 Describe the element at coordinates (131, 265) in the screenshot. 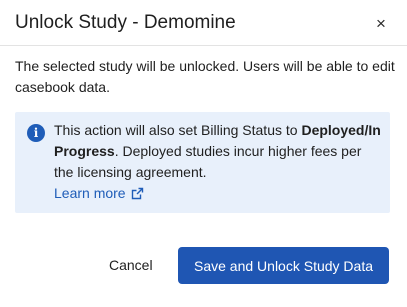

I see `cancel-button: Cancel` at that location.